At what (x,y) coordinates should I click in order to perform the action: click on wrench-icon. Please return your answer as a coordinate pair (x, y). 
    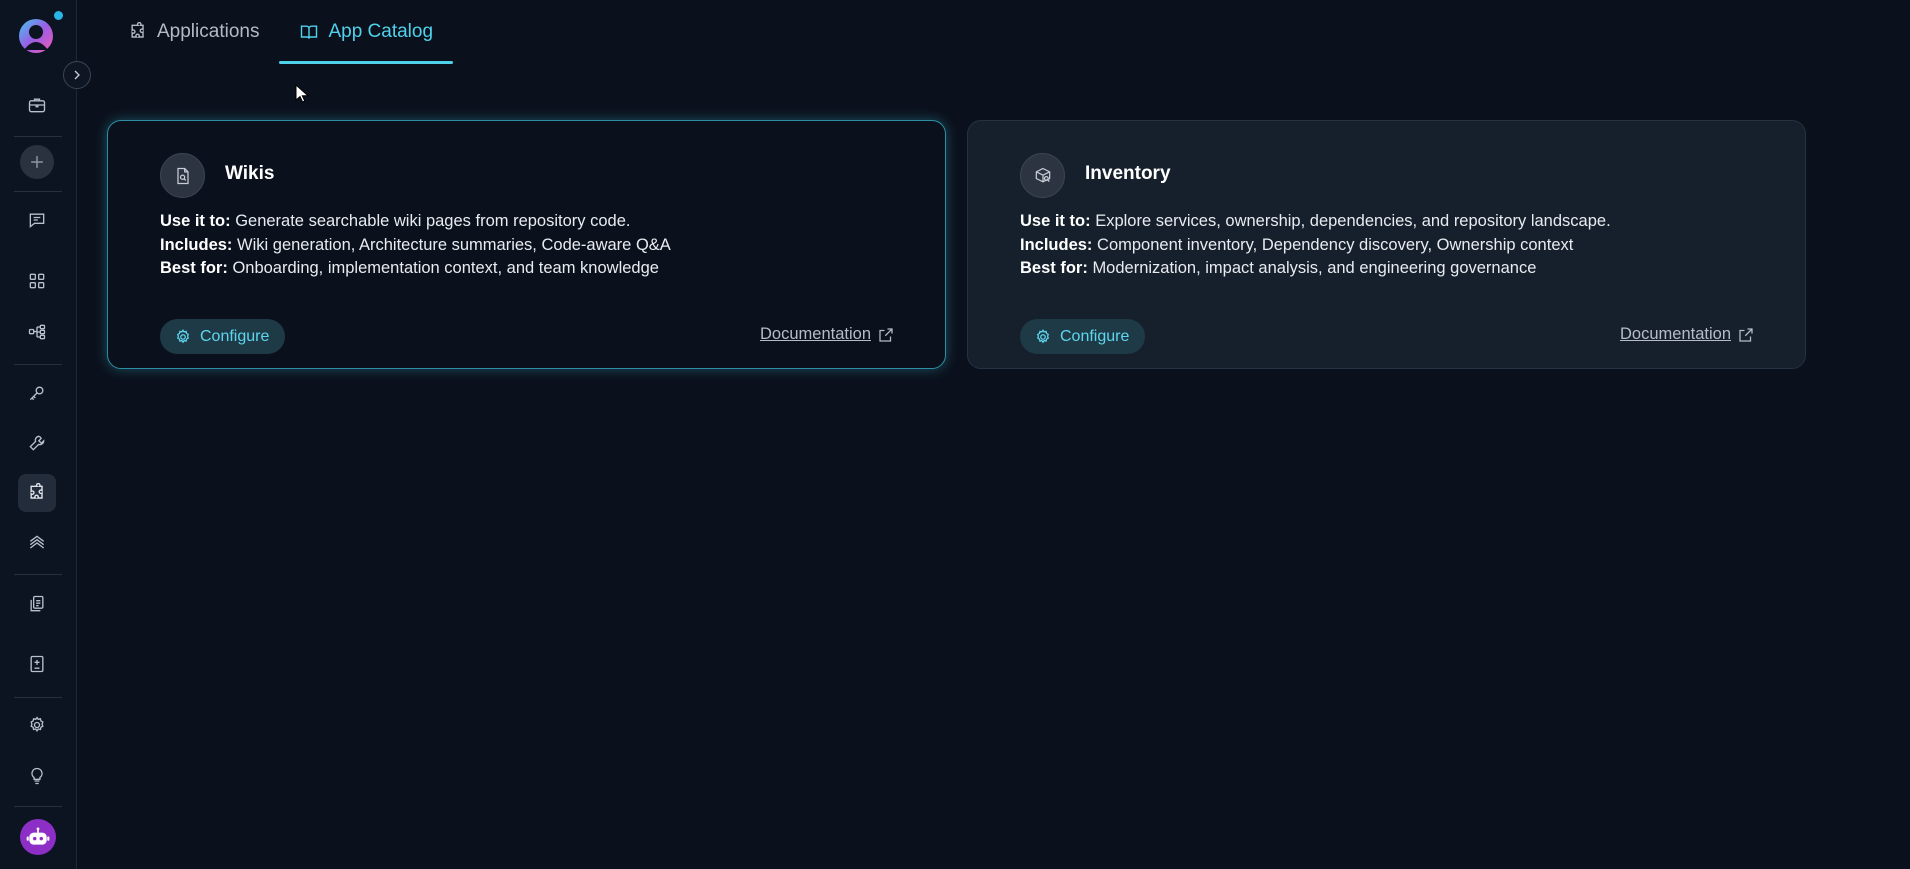
    Looking at the image, I should click on (37, 443).